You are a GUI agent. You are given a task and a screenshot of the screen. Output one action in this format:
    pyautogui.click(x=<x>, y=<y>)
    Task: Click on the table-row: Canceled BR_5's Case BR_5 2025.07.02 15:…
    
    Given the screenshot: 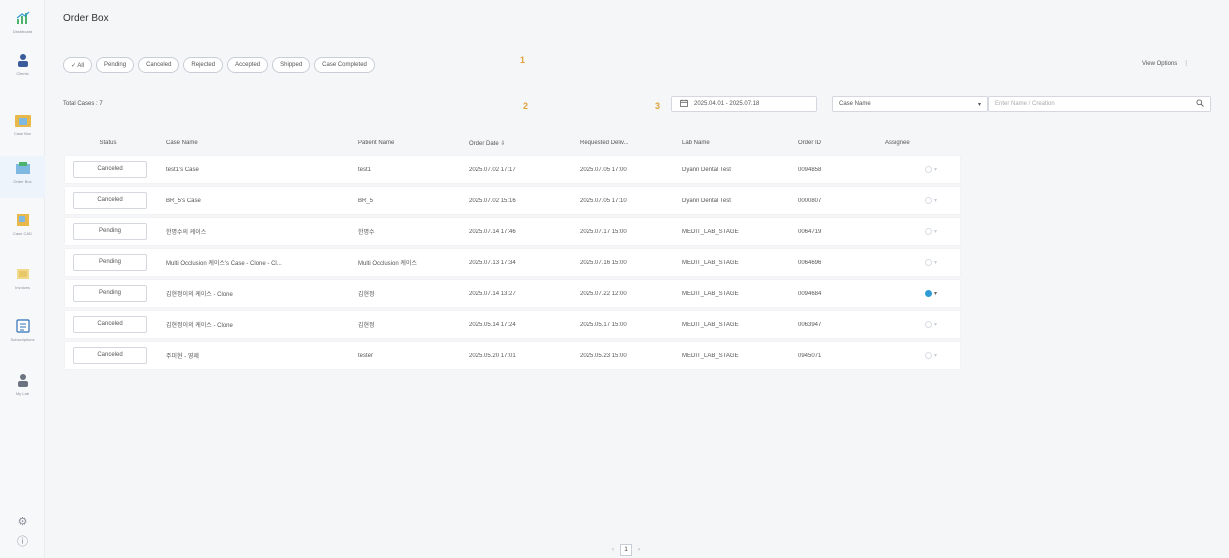 What is the action you would take?
    pyautogui.click(x=512, y=200)
    